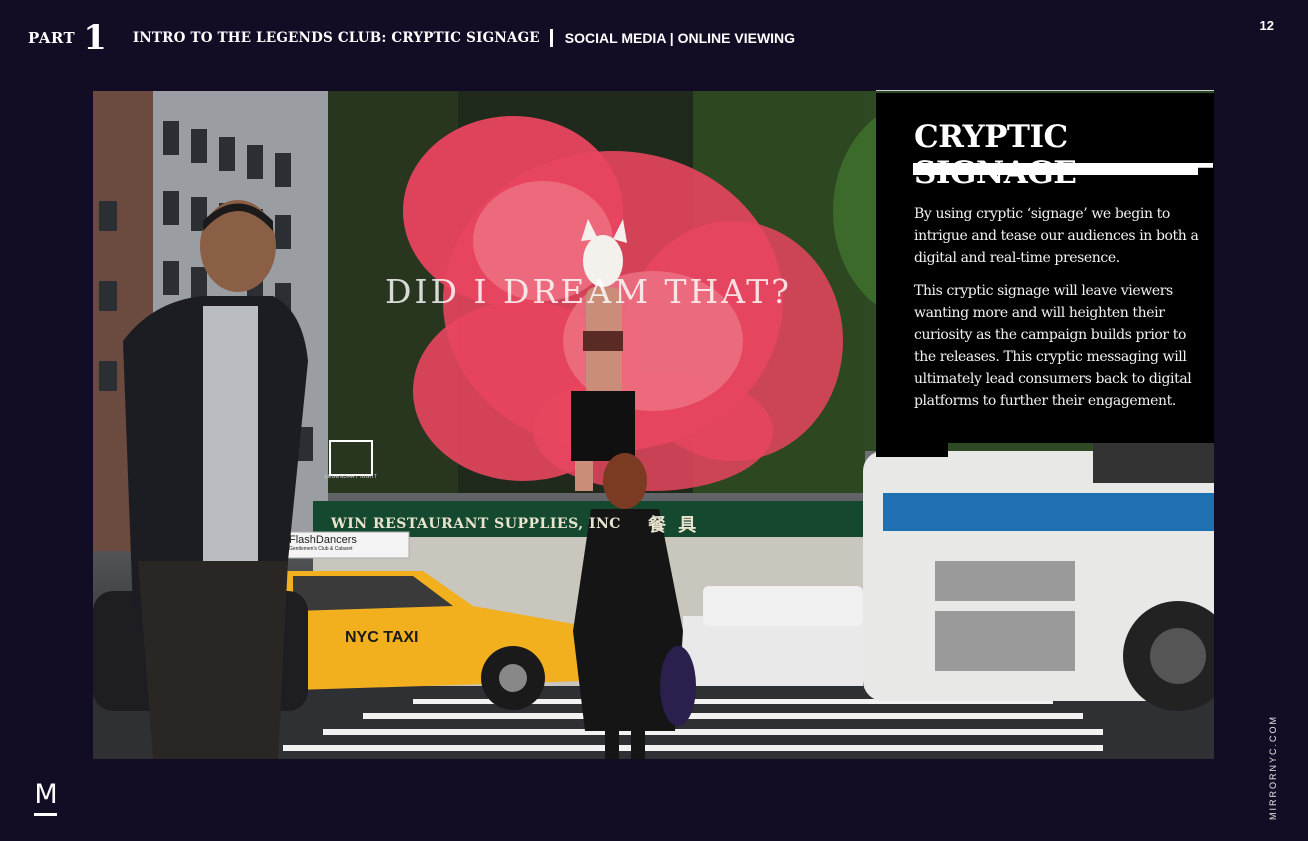  I want to click on taxi-roof-ad-subtitle: Gentlemen's Club & Cabaret, so click(321, 549).